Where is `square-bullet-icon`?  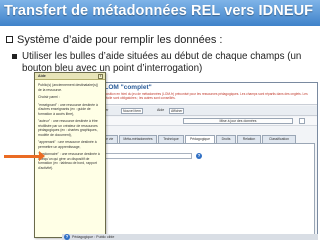 square-bullet-icon is located at coordinates (14, 56).